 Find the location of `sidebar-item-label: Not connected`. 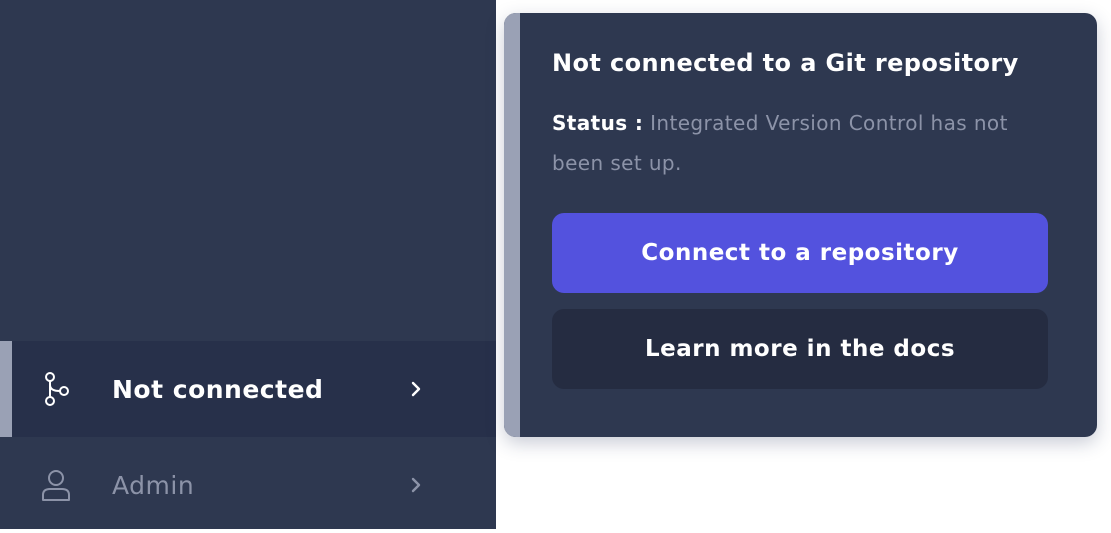

sidebar-item-label: Not connected is located at coordinates (218, 389).